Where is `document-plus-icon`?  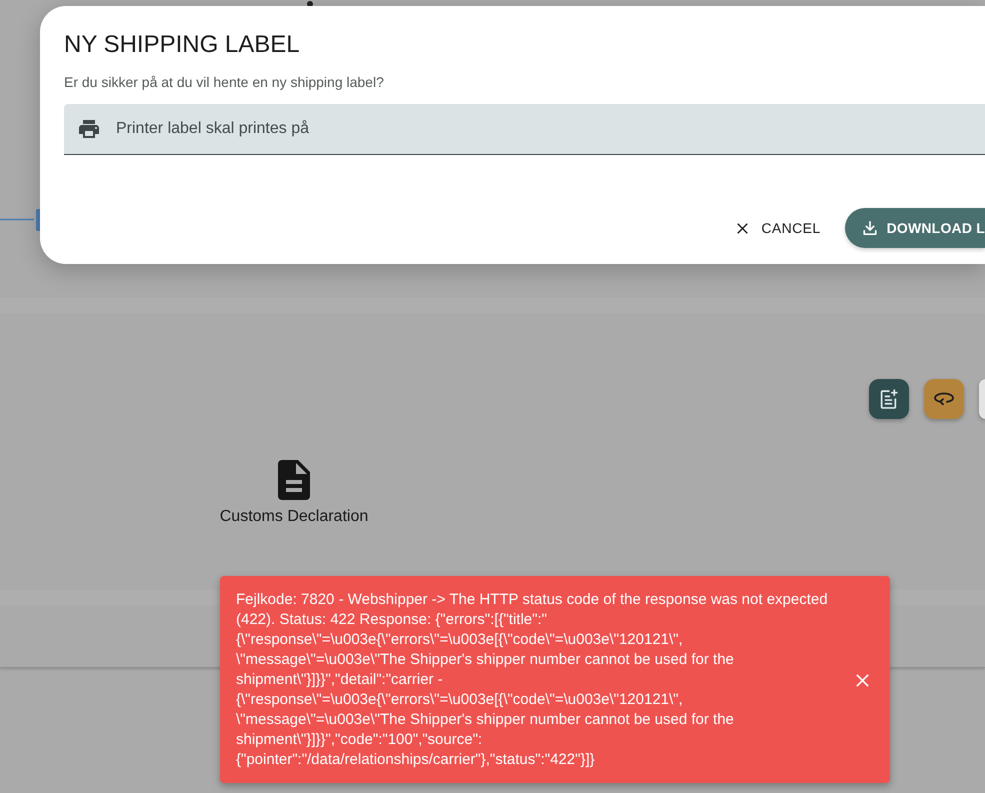
document-plus-icon is located at coordinates (889, 399).